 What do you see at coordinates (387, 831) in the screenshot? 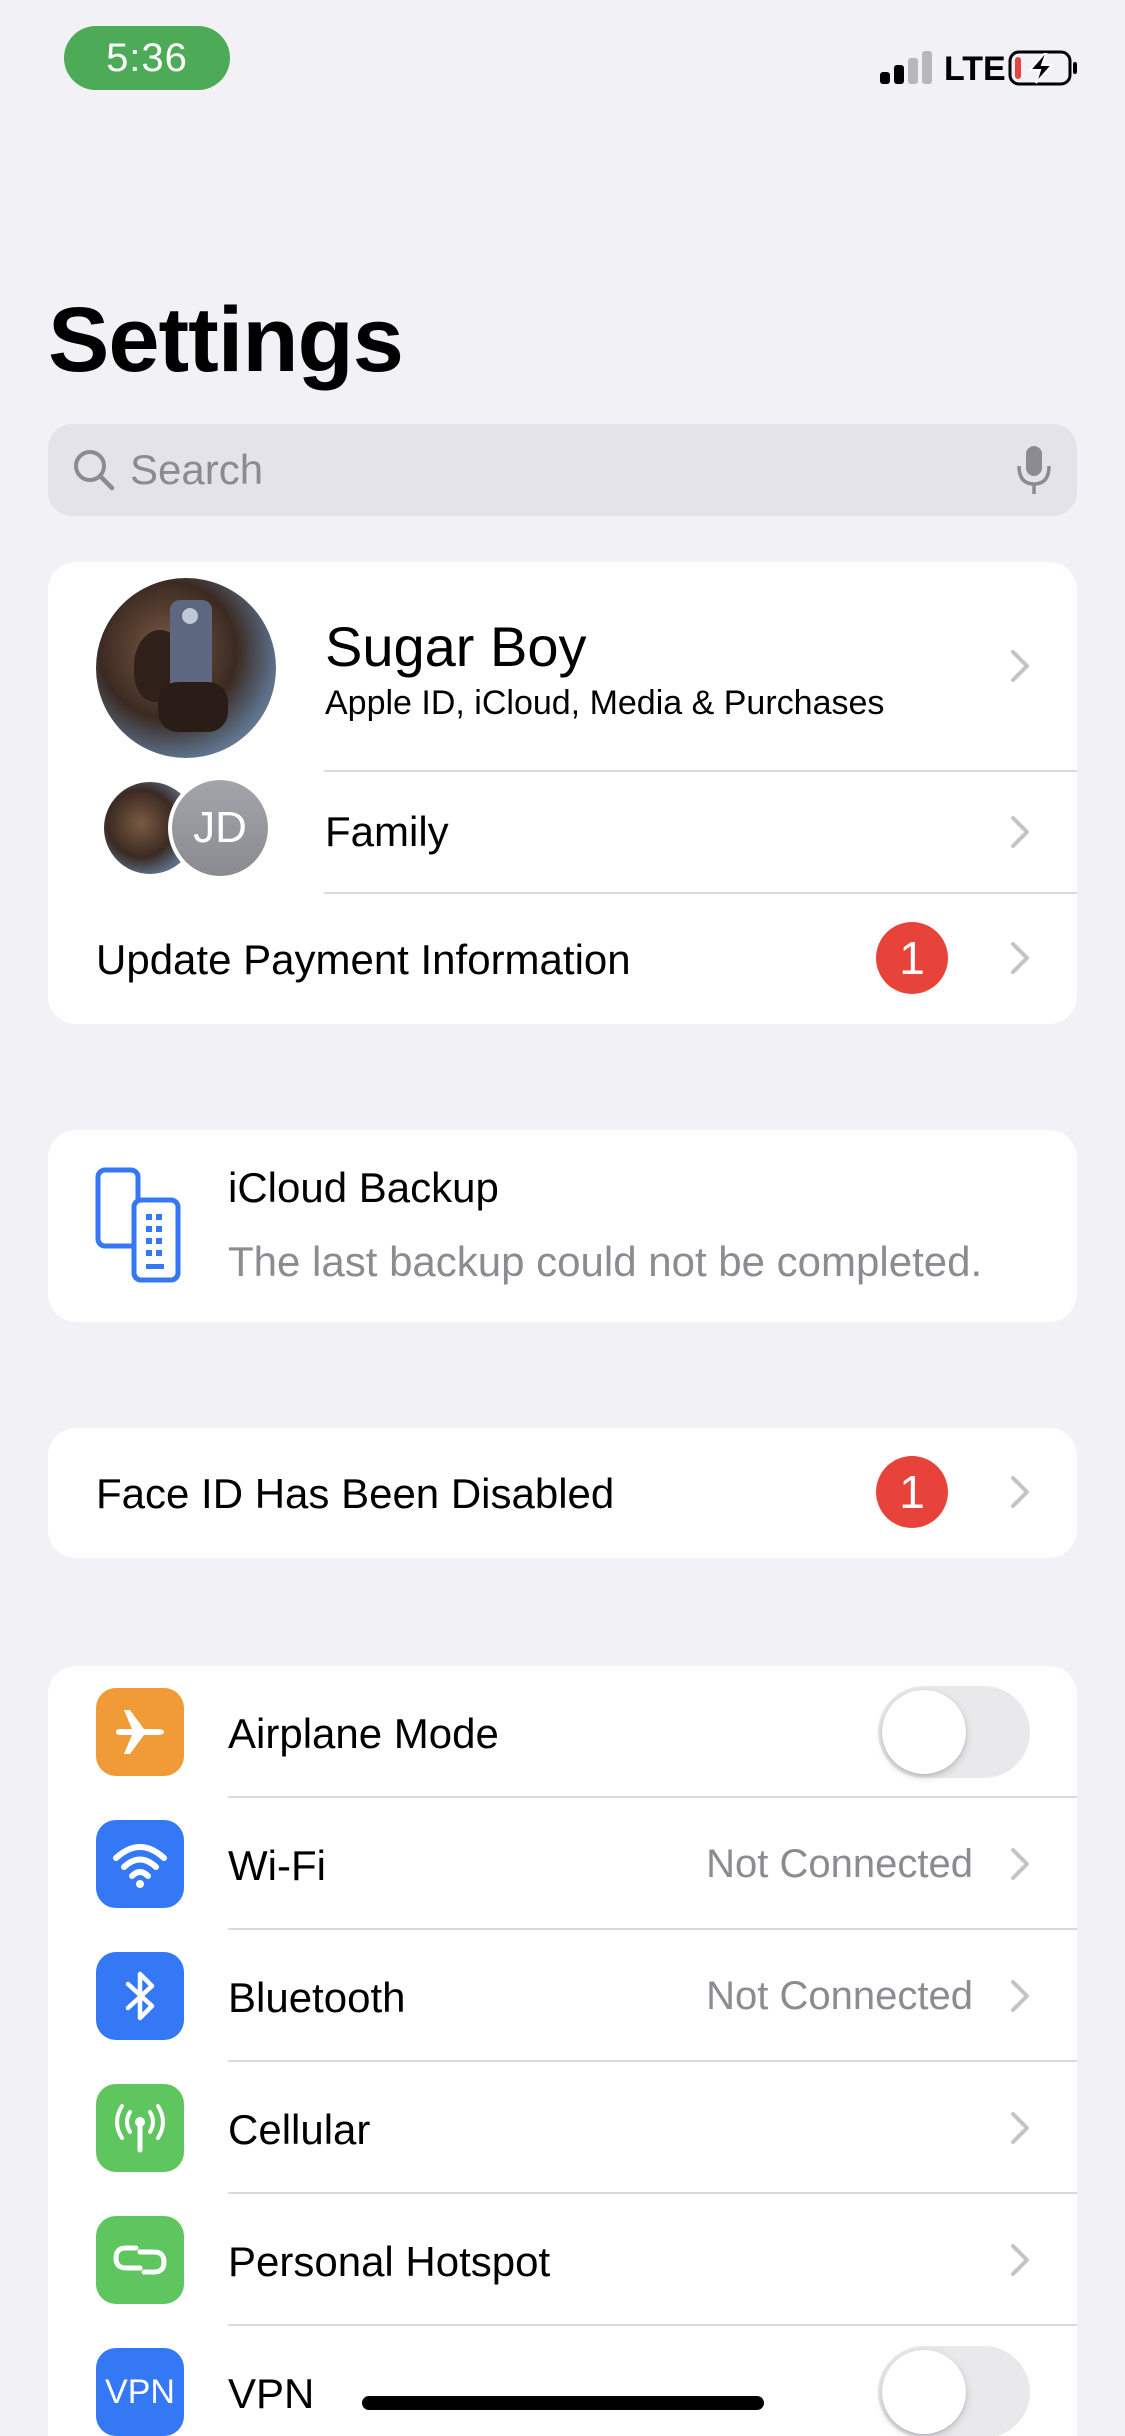
I see `family-label: Family` at bounding box center [387, 831].